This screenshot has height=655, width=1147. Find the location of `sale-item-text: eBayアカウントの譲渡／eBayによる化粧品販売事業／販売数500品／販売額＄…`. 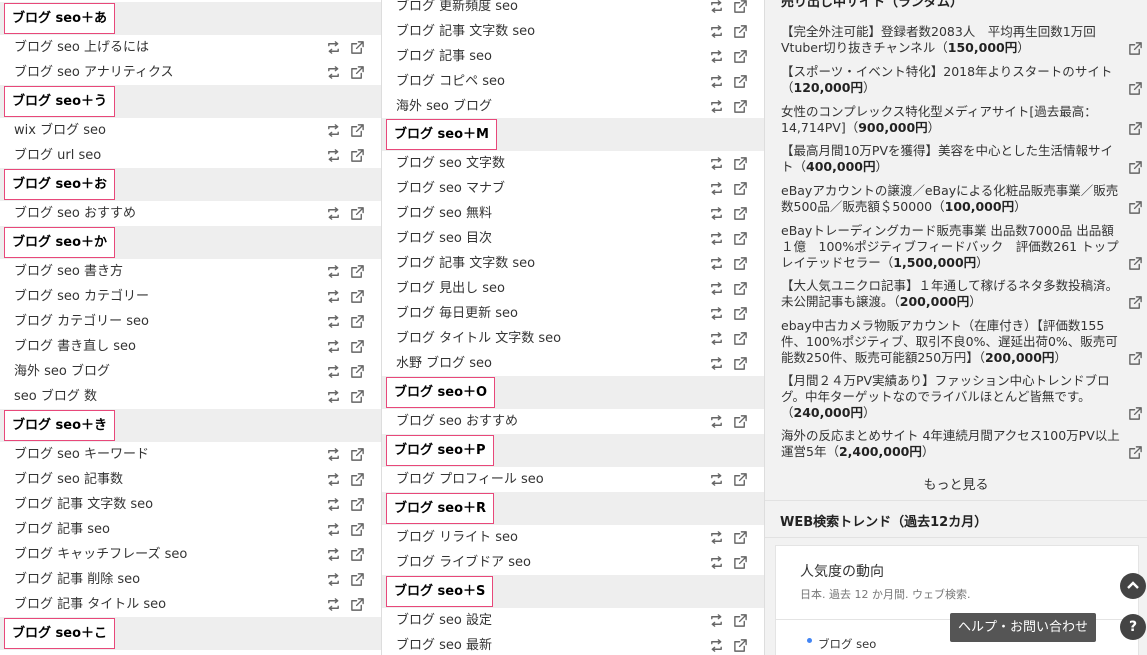

sale-item-text: eBayアカウントの譲渡／eBayによる化粧品販売事業／販売数500品／販売額＄… is located at coordinates (962, 199).